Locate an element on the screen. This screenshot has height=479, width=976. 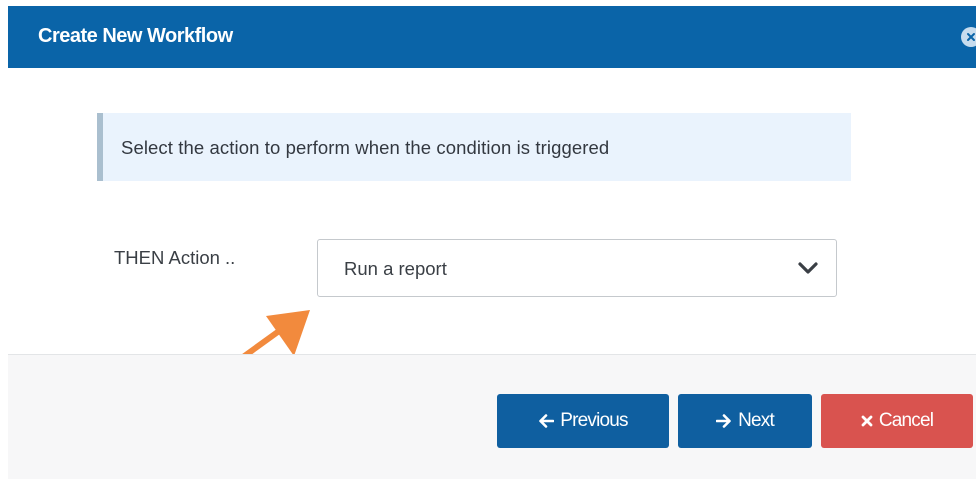
previous-button: Previous is located at coordinates (583, 421).